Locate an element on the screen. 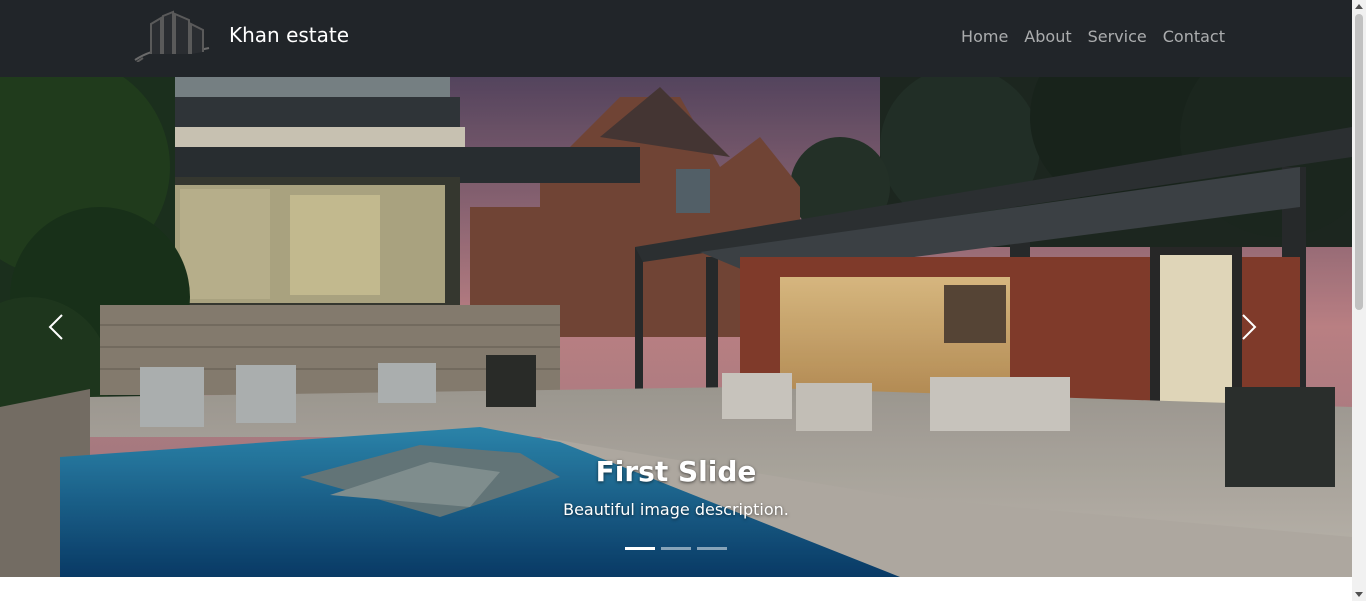 Image resolution: width=1366 pixels, height=601 pixels. building-logo-icon is located at coordinates (172, 36).